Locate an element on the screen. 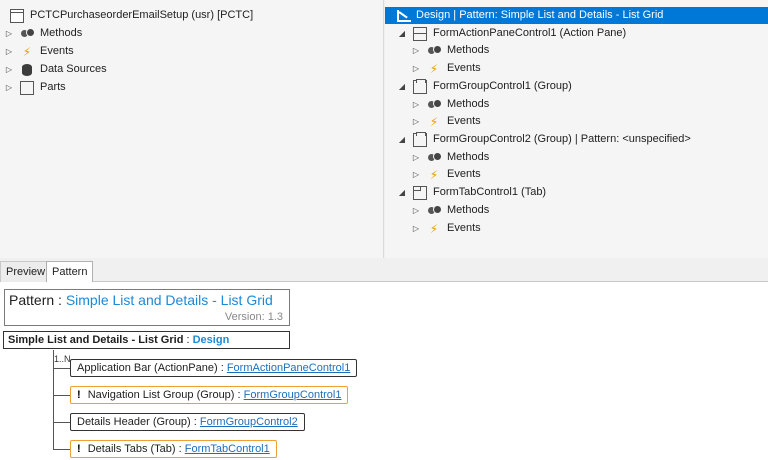 This screenshot has height=460, width=768. tree-item-parts: ▷ Parts is located at coordinates (35, 87).